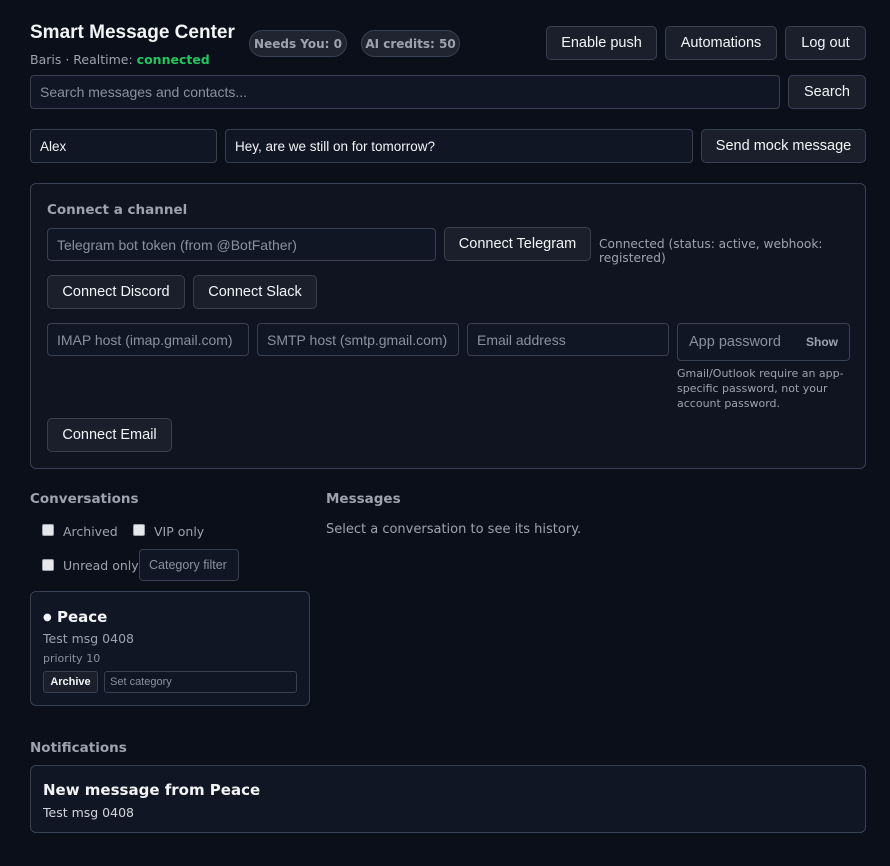  Describe the element at coordinates (173, 59) in the screenshot. I see `realtime-status: connected` at that location.